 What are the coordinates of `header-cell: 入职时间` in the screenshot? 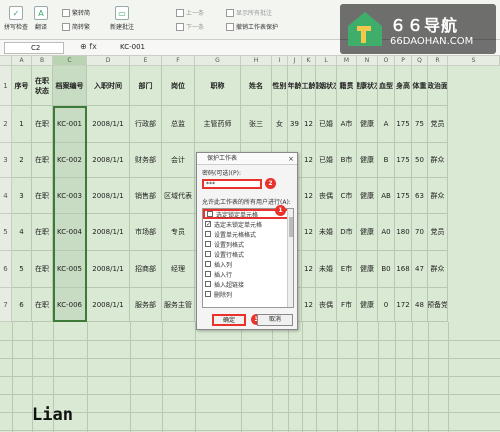 It's located at (108, 86).